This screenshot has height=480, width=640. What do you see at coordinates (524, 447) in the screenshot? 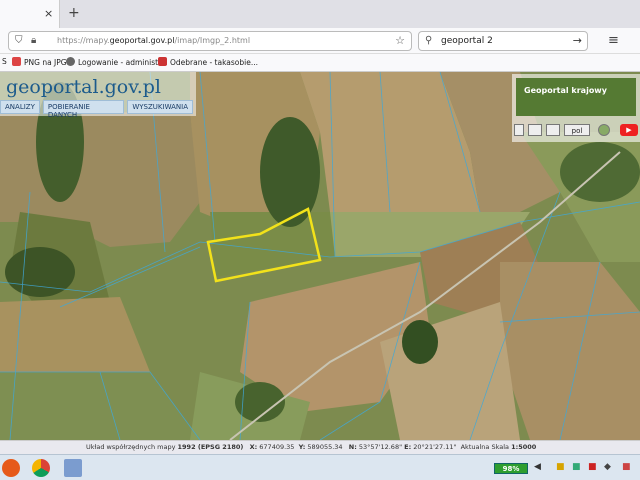
I see `scale-value: 1:5000` at bounding box center [524, 447].